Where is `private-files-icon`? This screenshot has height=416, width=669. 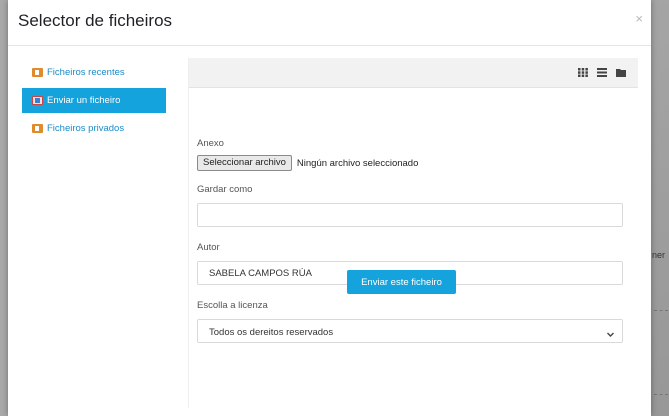 private-files-icon is located at coordinates (37, 128).